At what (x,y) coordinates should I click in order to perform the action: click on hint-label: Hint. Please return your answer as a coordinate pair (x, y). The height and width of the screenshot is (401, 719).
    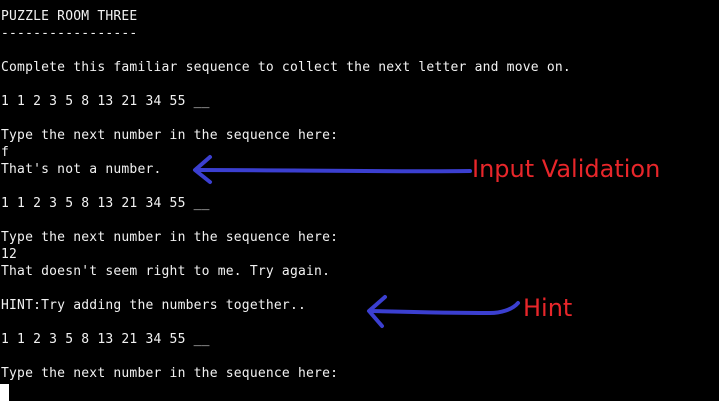
    Looking at the image, I should click on (548, 308).